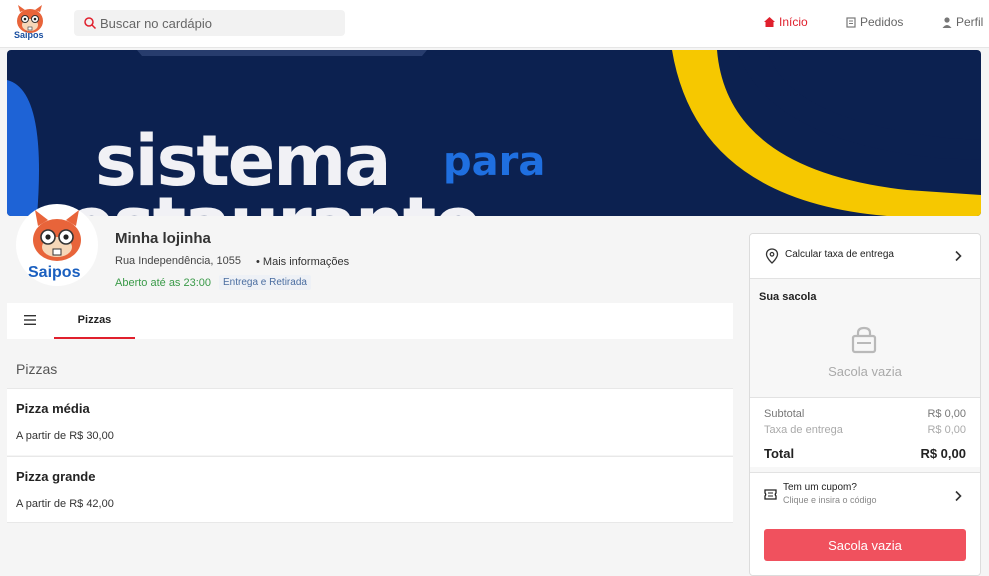 The height and width of the screenshot is (576, 989). What do you see at coordinates (943, 453) in the screenshot?
I see `total-value: R$ 0,00` at bounding box center [943, 453].